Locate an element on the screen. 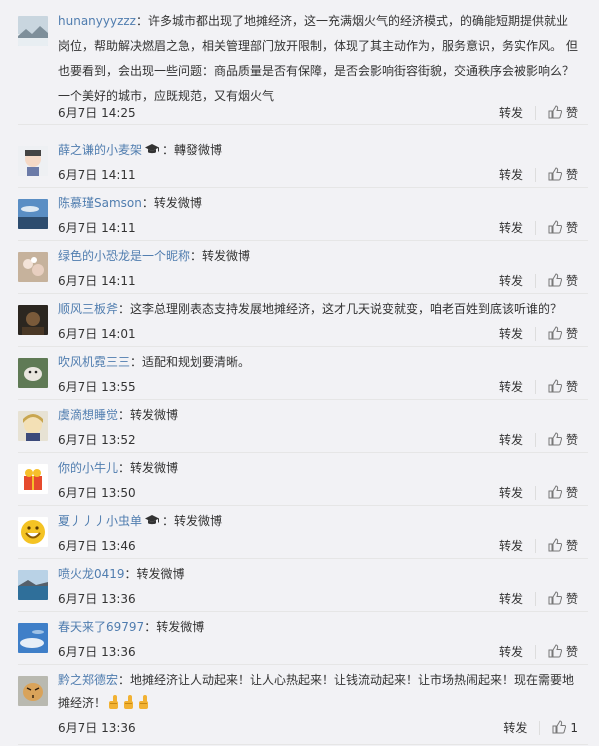 The height and width of the screenshot is (746, 599). like-count: 1 is located at coordinates (574, 728).